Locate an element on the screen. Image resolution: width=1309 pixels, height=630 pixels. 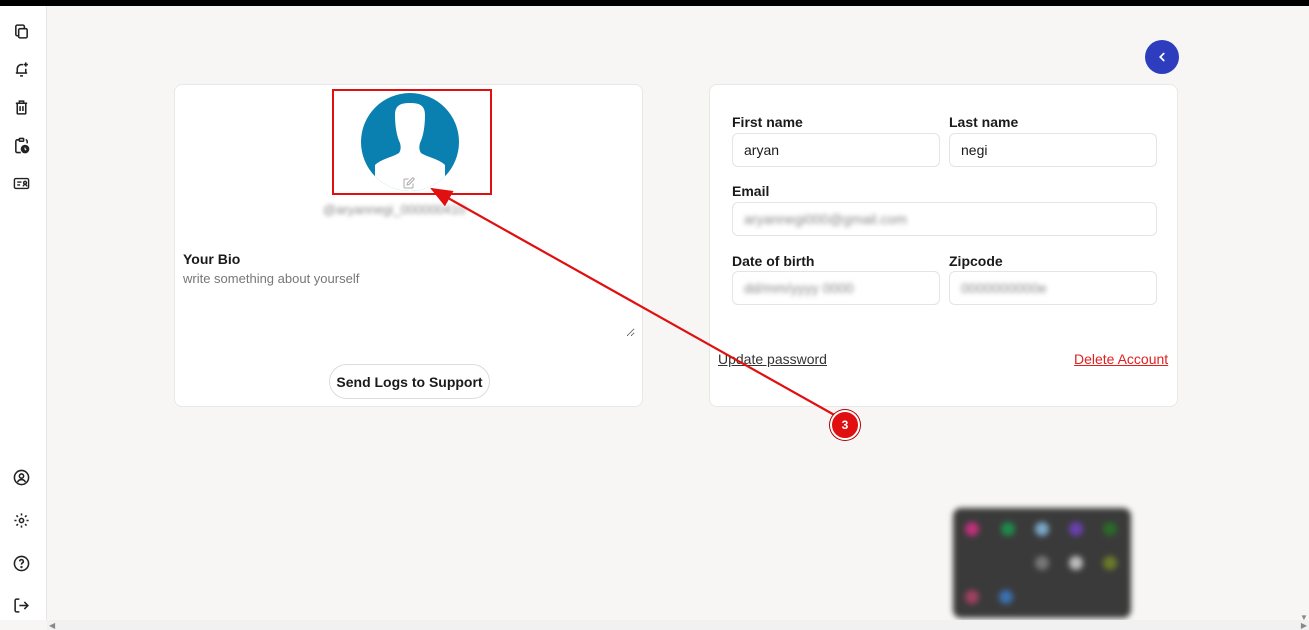
top-bar is located at coordinates (654, 3).